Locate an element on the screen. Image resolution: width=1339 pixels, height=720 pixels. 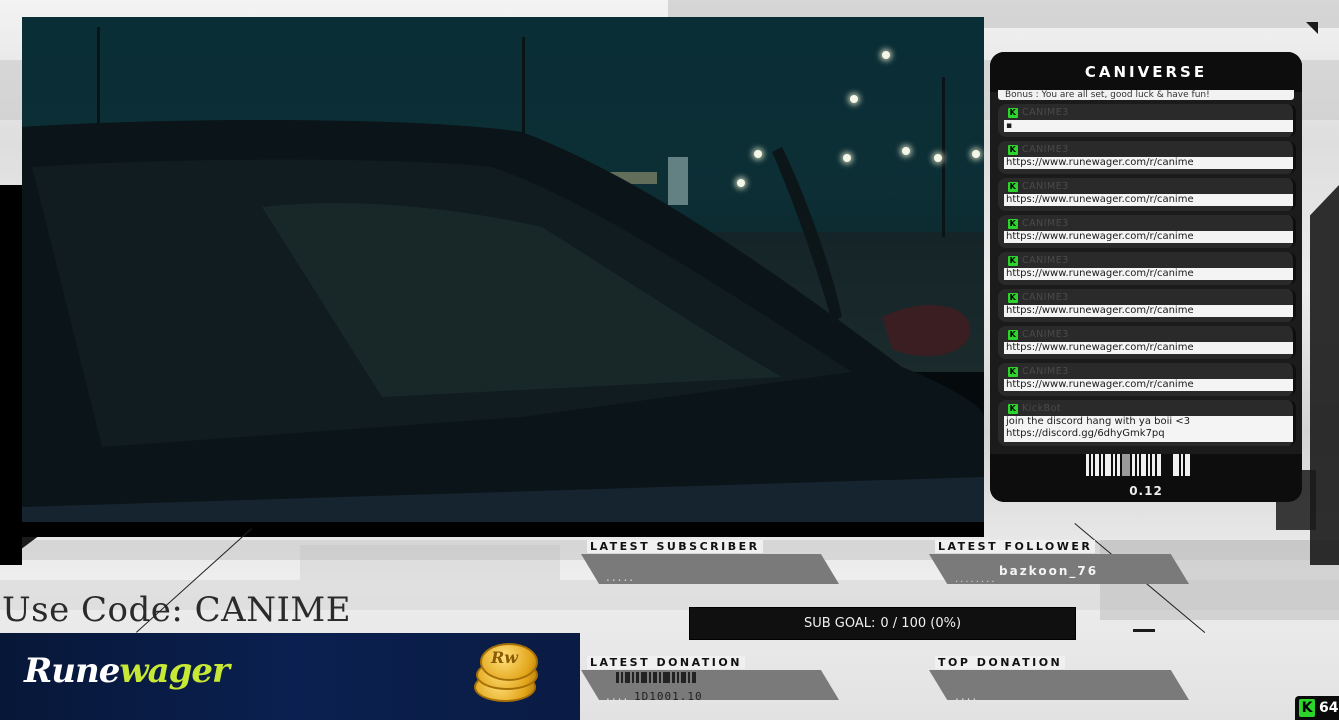
glitch-block is located at coordinates (430, 562).